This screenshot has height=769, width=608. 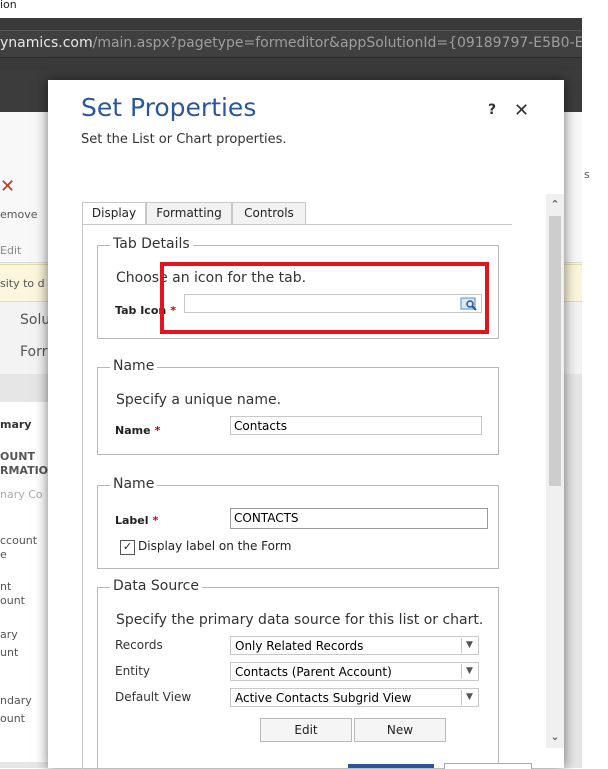 I want to click on default-view-select: Active Contacts Subgrid View ▼, so click(x=354, y=697).